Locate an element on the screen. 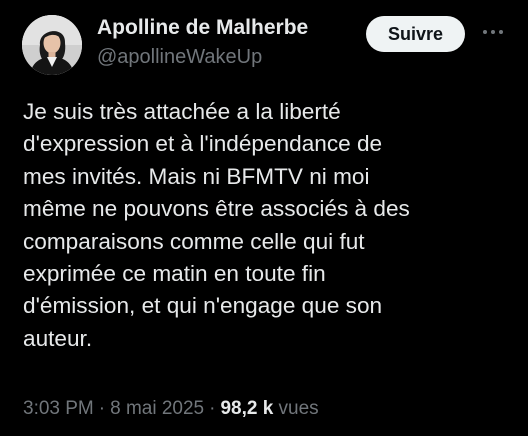 The image size is (528, 436). profile-photo-icon is located at coordinates (52, 45).